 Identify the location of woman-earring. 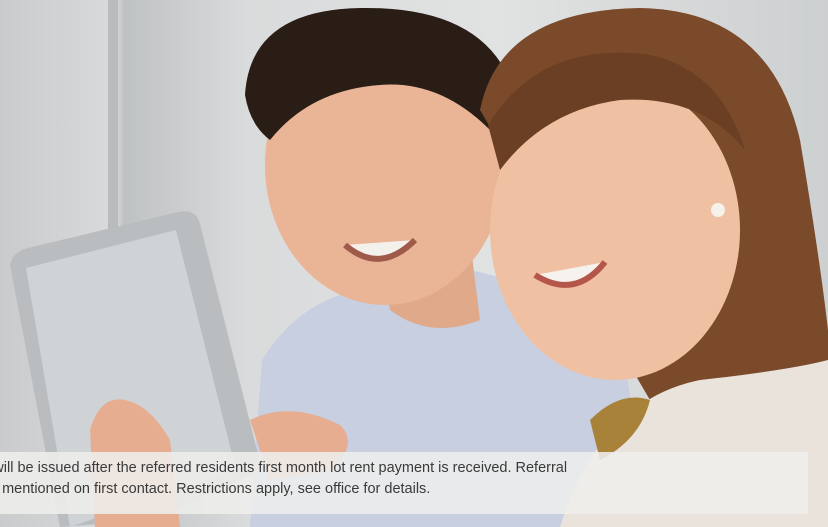
(718, 210).